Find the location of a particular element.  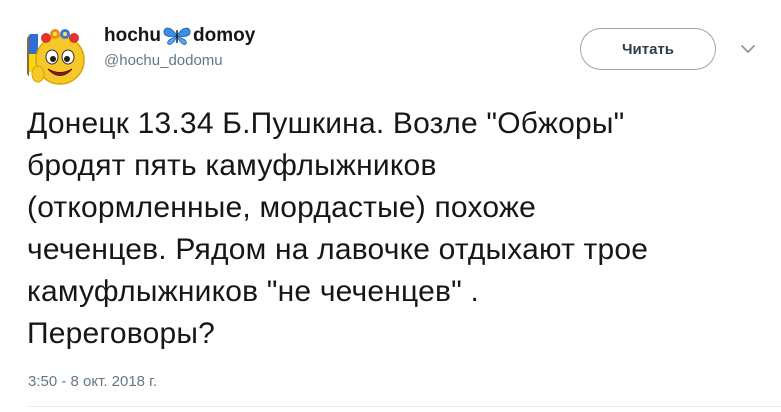

display-name-part2: domoy is located at coordinates (224, 35).